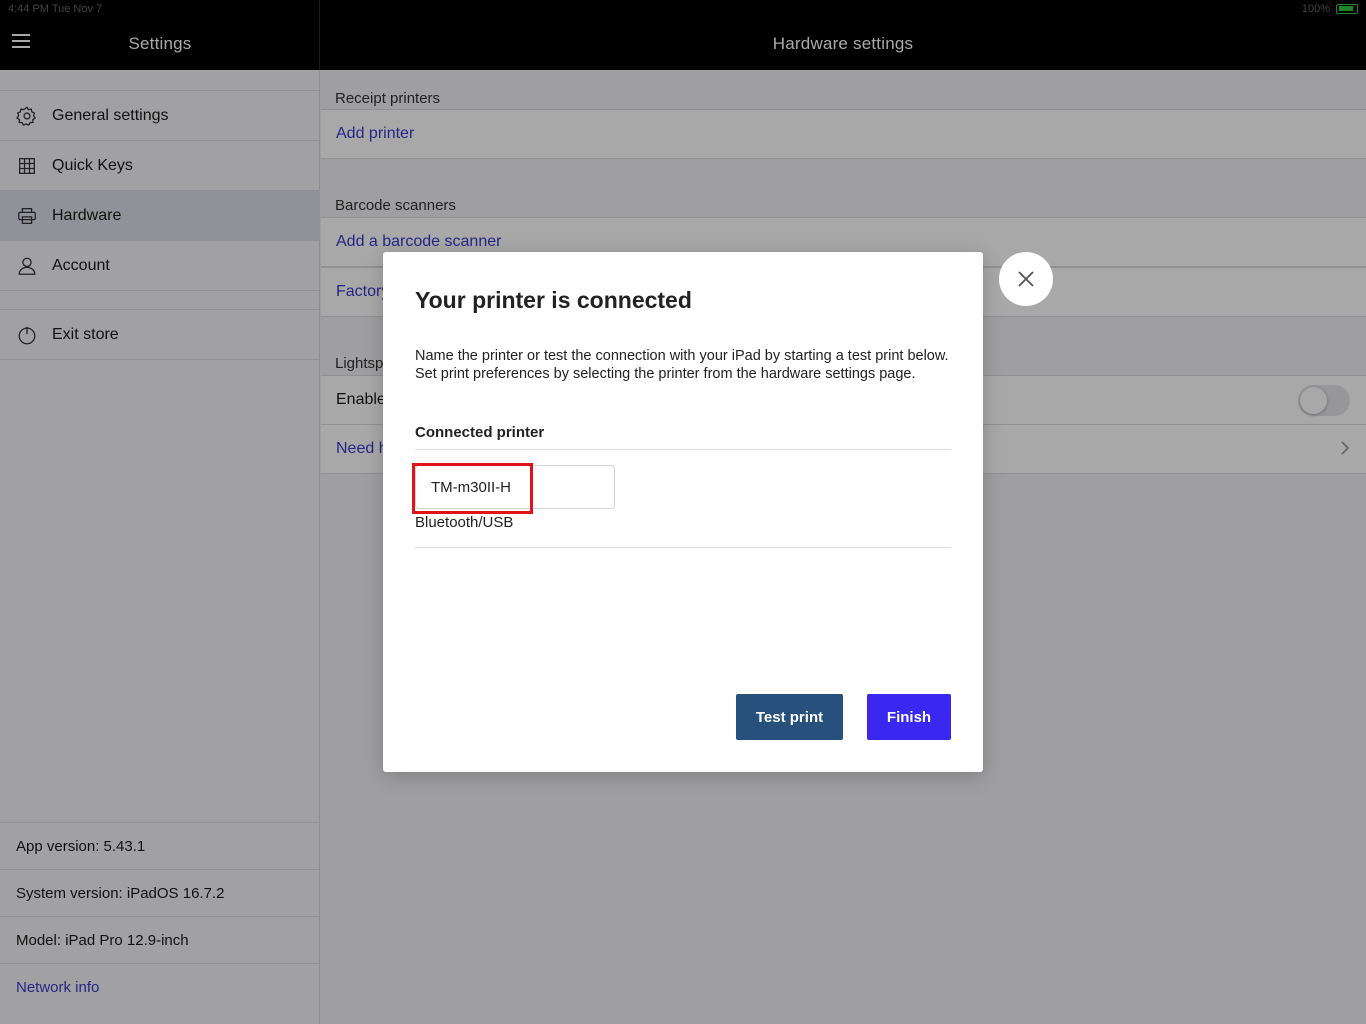 The width and height of the screenshot is (1366, 1024). I want to click on finish-button: Finish, so click(909, 717).